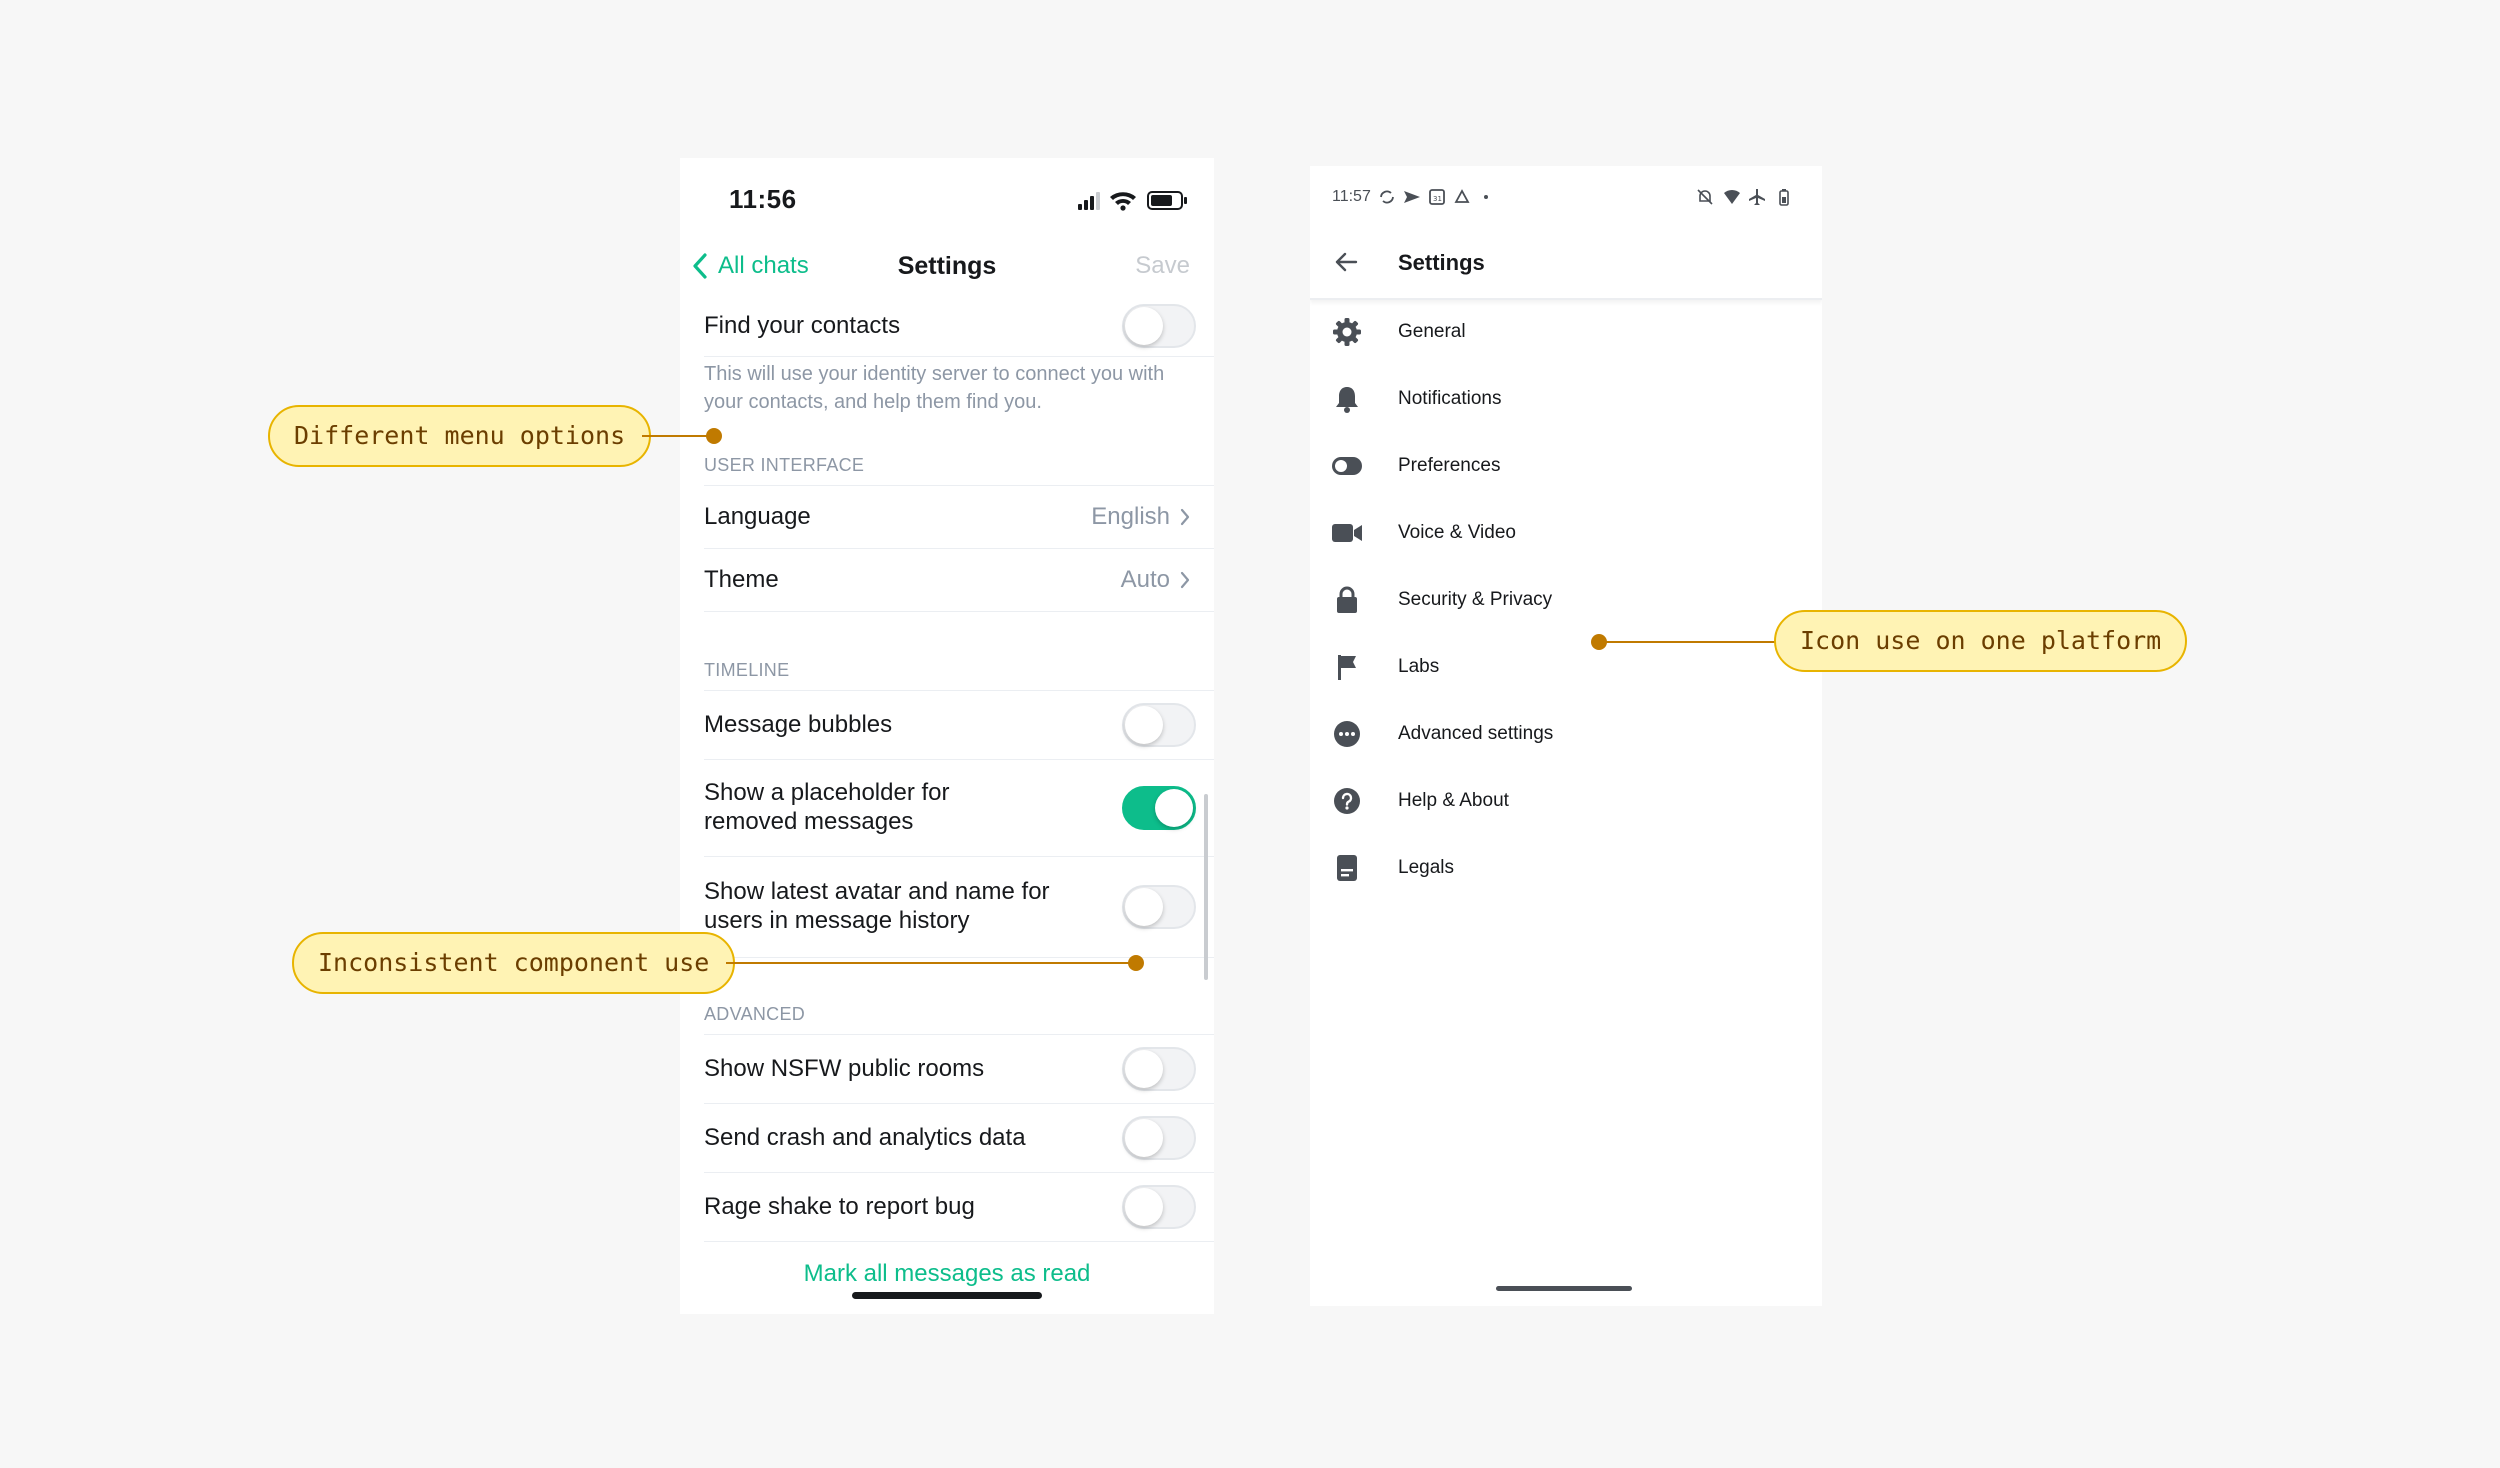 The height and width of the screenshot is (1468, 2500). What do you see at coordinates (1566, 734) in the screenshot?
I see `menu-item-advanced-settings: Advanced settings` at bounding box center [1566, 734].